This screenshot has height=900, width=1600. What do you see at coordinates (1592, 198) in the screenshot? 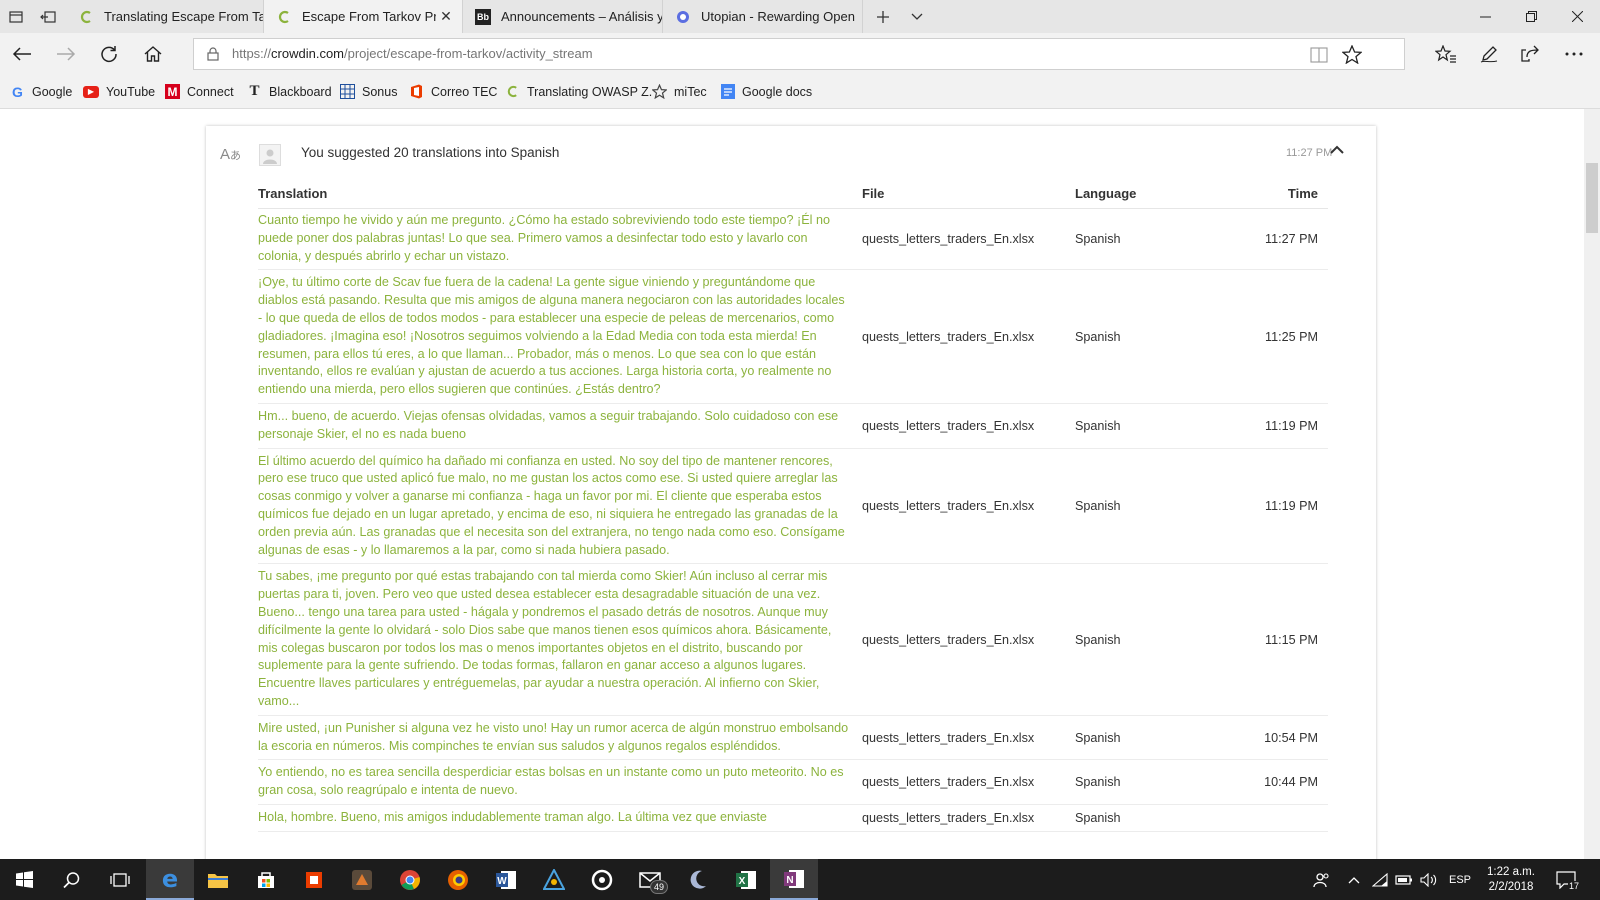
I see `scrollbar-thumb` at bounding box center [1592, 198].